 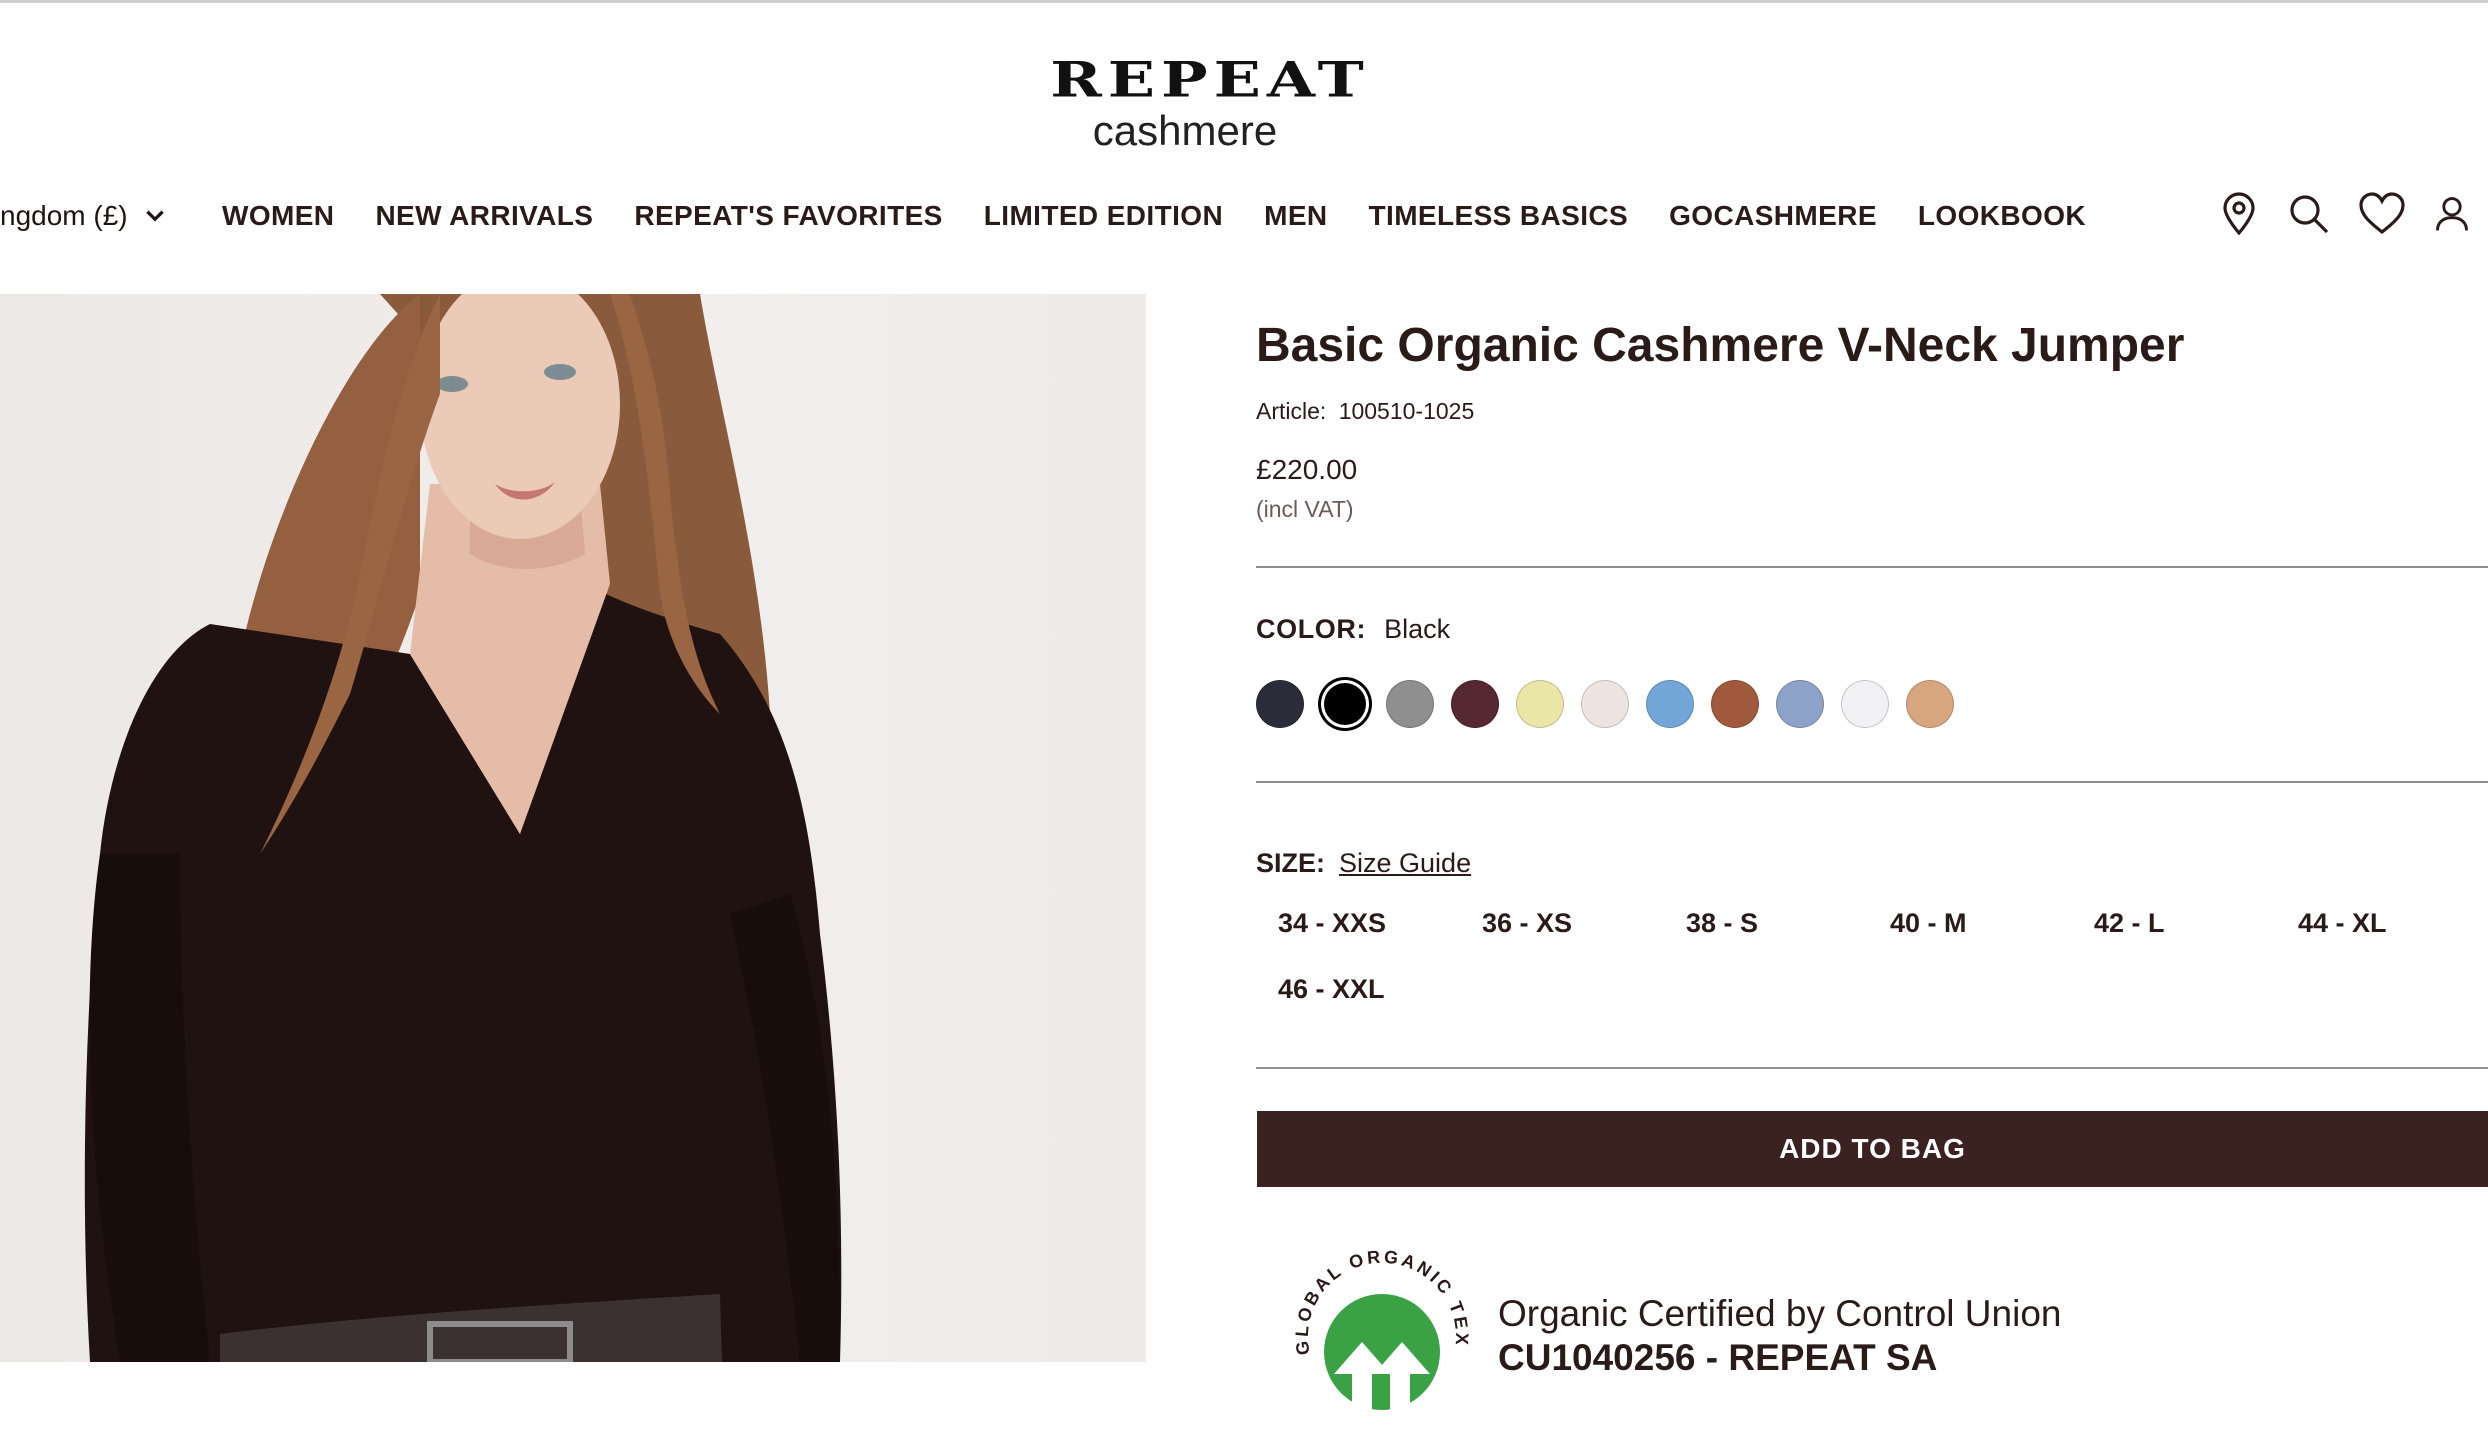 I want to click on nav-item-repeats-favorites: REPEAT'S FAVORITES, so click(x=788, y=216).